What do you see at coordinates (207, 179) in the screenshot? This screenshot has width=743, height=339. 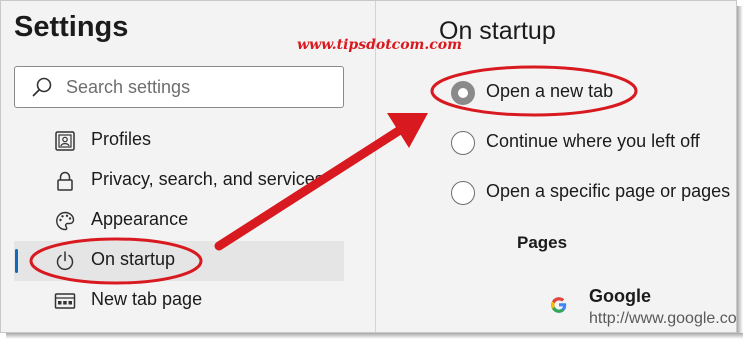 I see `sidebar-item-label: Privacy, search, and services` at bounding box center [207, 179].